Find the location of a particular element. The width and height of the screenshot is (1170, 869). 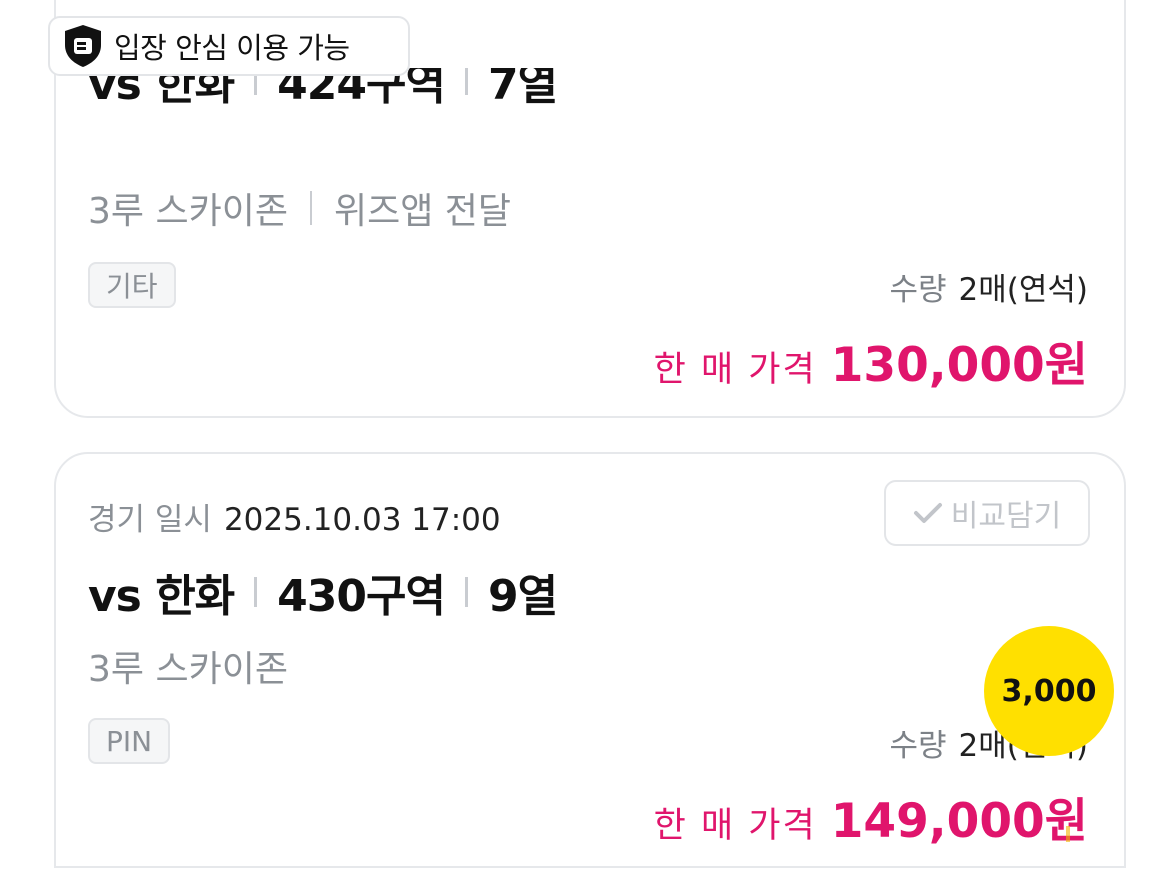

safe-entry-label: 입장 안심 이용 가능 is located at coordinates (232, 48).